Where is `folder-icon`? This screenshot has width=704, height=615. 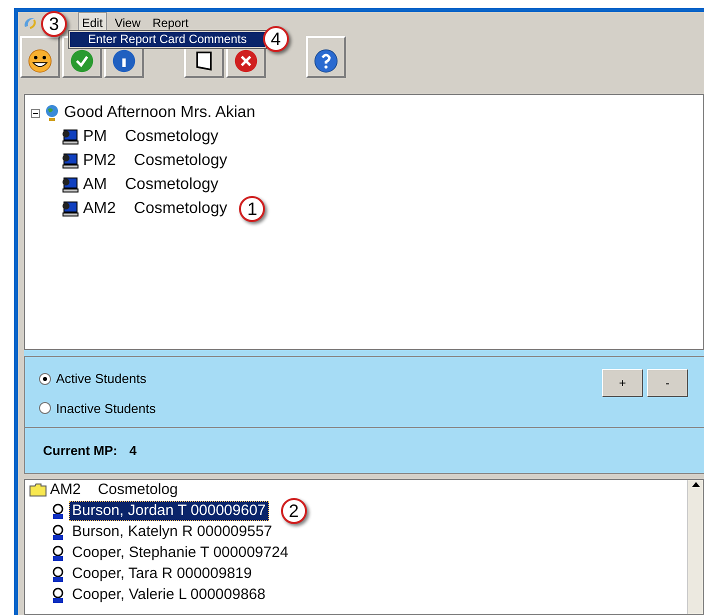
folder-icon is located at coordinates (38, 490).